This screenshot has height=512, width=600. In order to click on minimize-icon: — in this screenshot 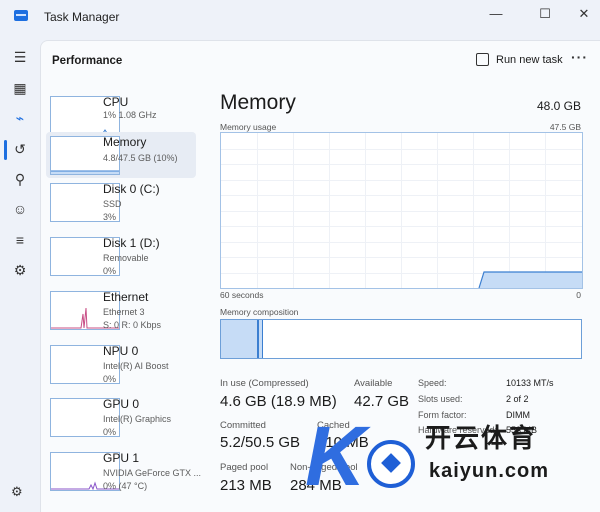, I will do `click(496, 14)`.